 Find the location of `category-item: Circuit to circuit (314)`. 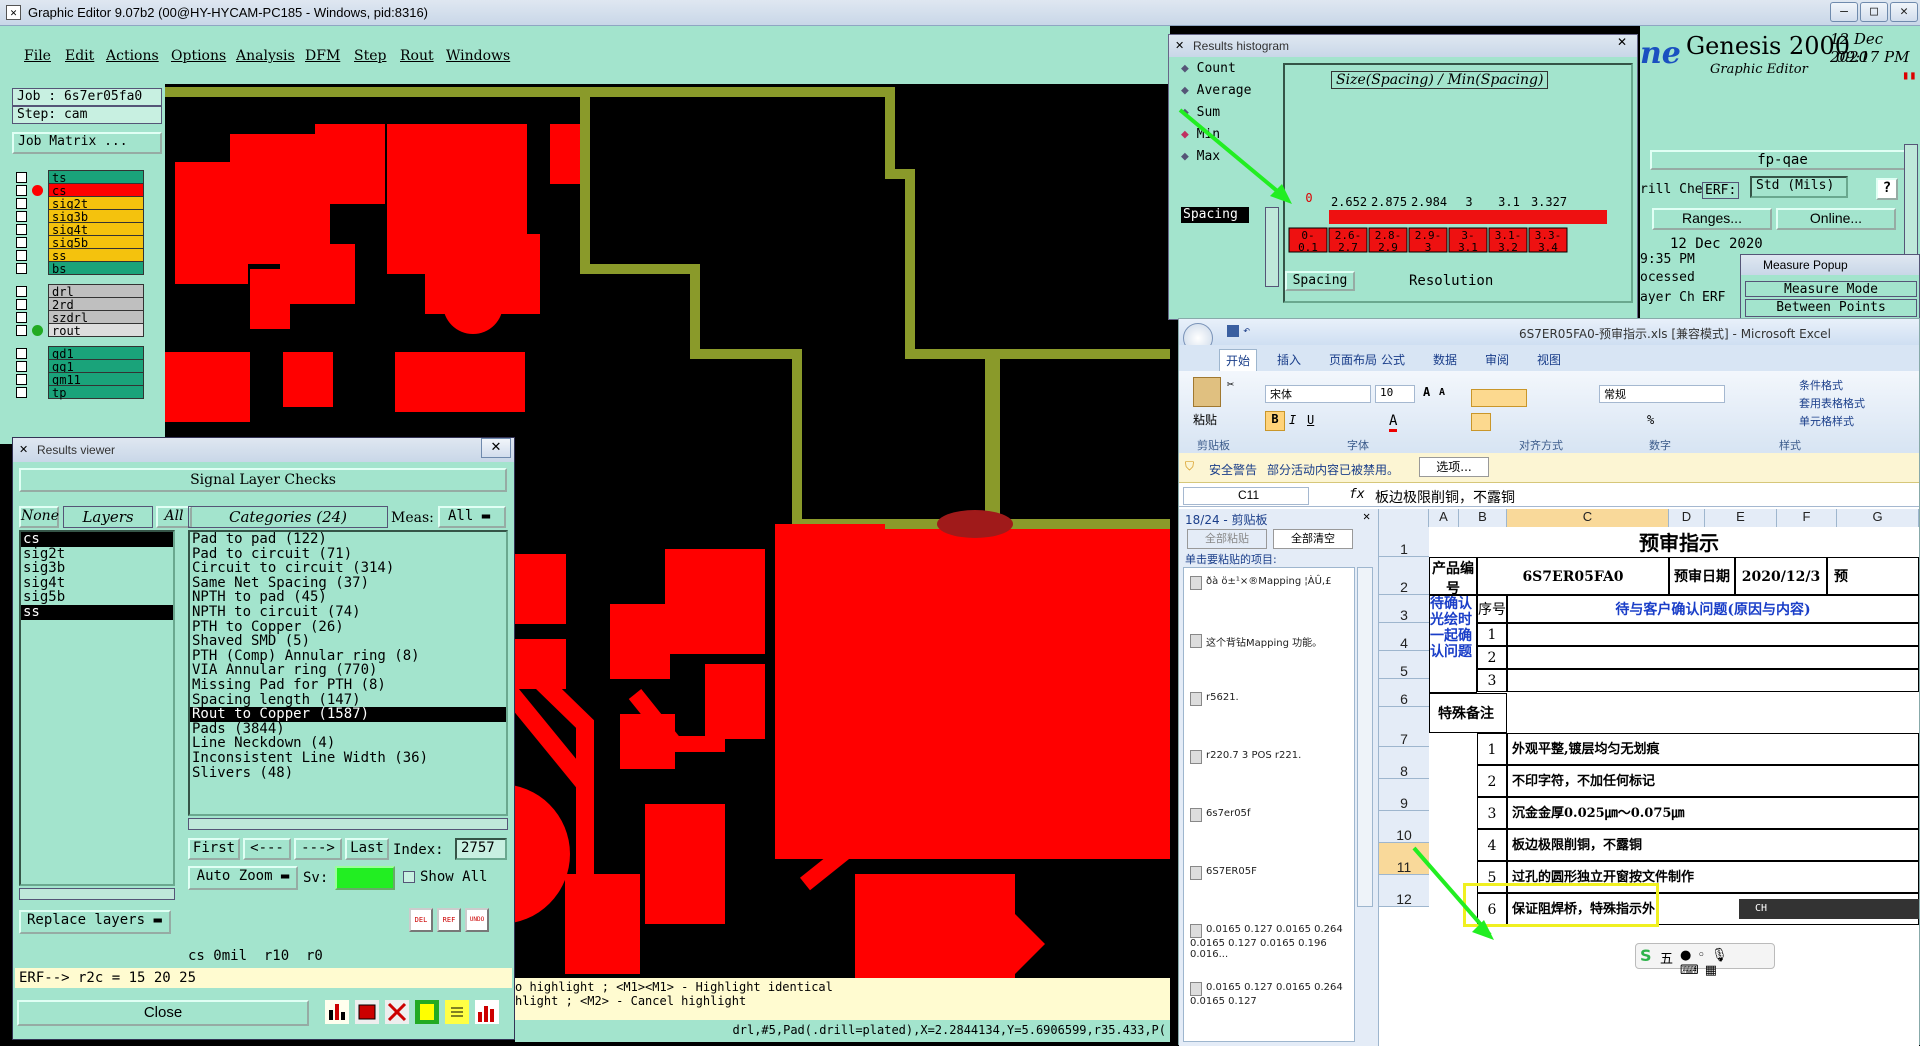

category-item: Circuit to circuit (314) is located at coordinates (348, 568).